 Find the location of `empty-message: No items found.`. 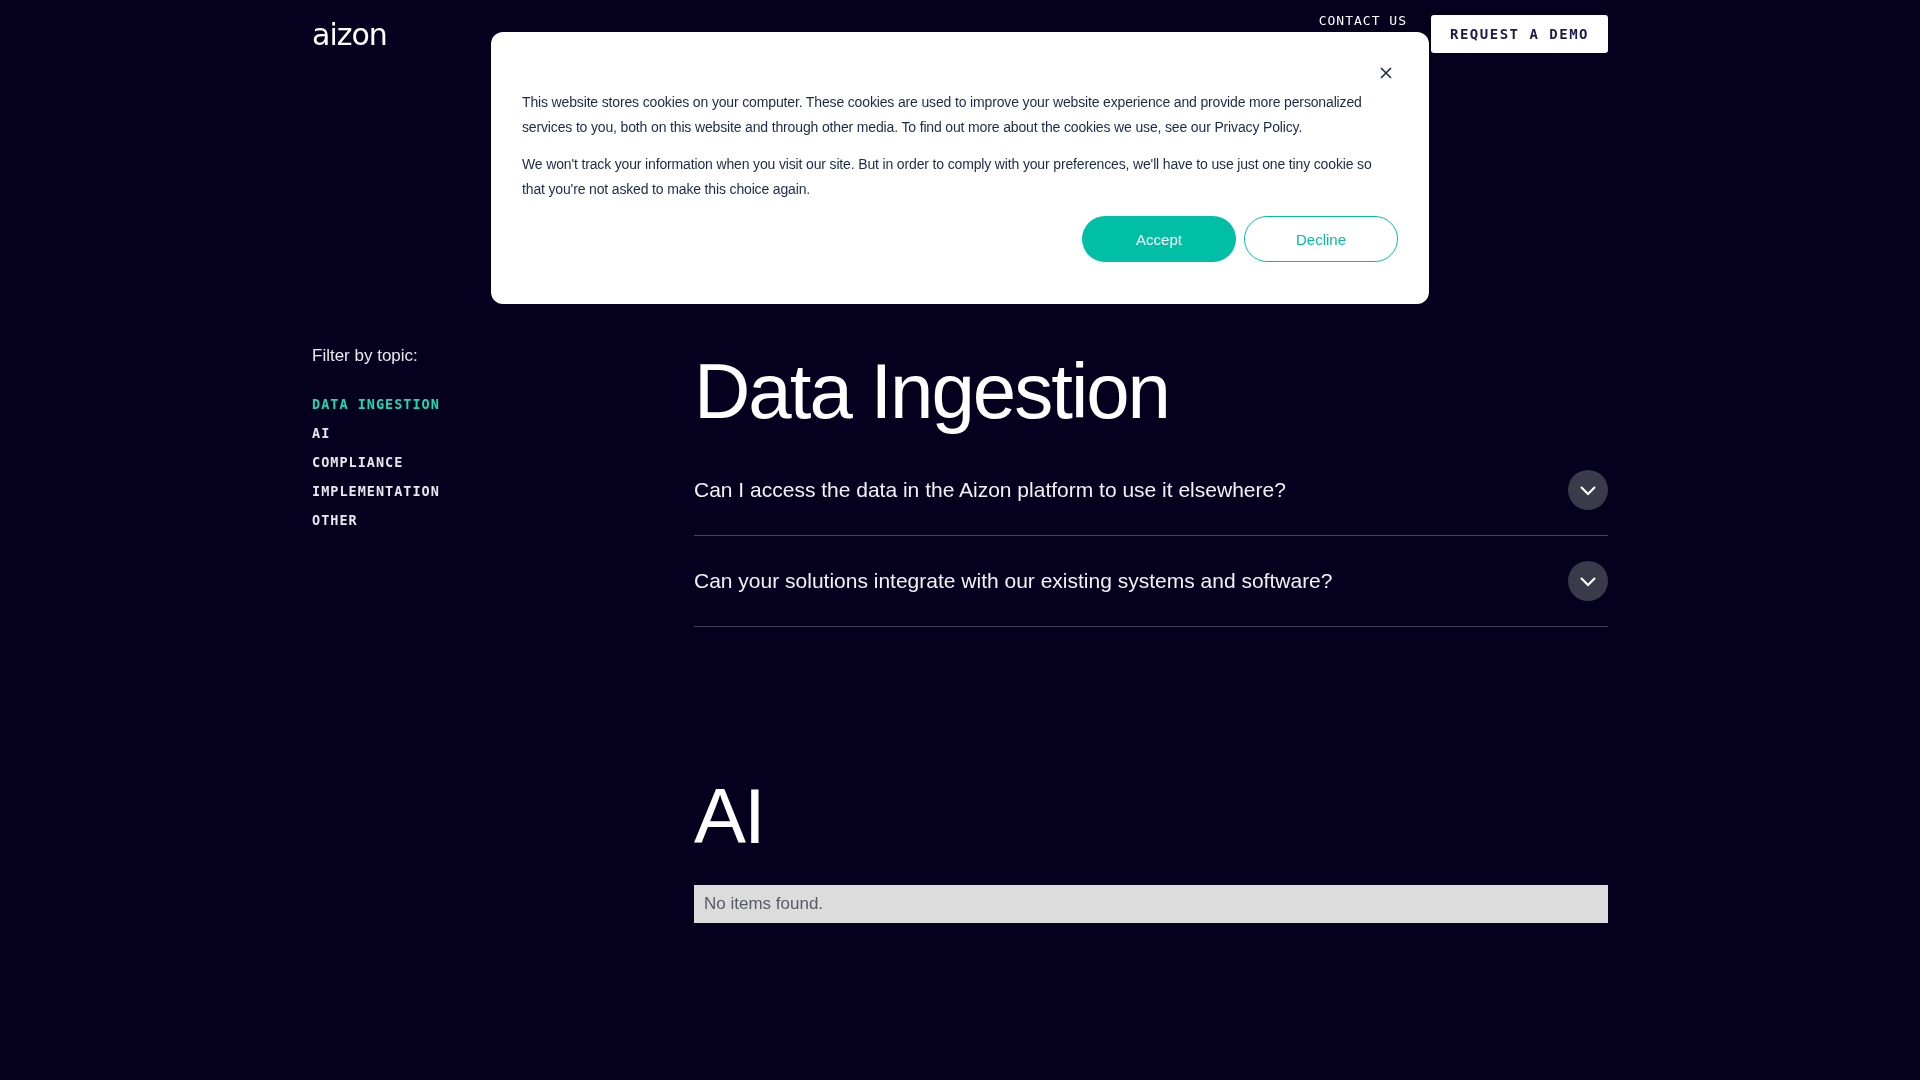

empty-message: No items found. is located at coordinates (1151, 904).